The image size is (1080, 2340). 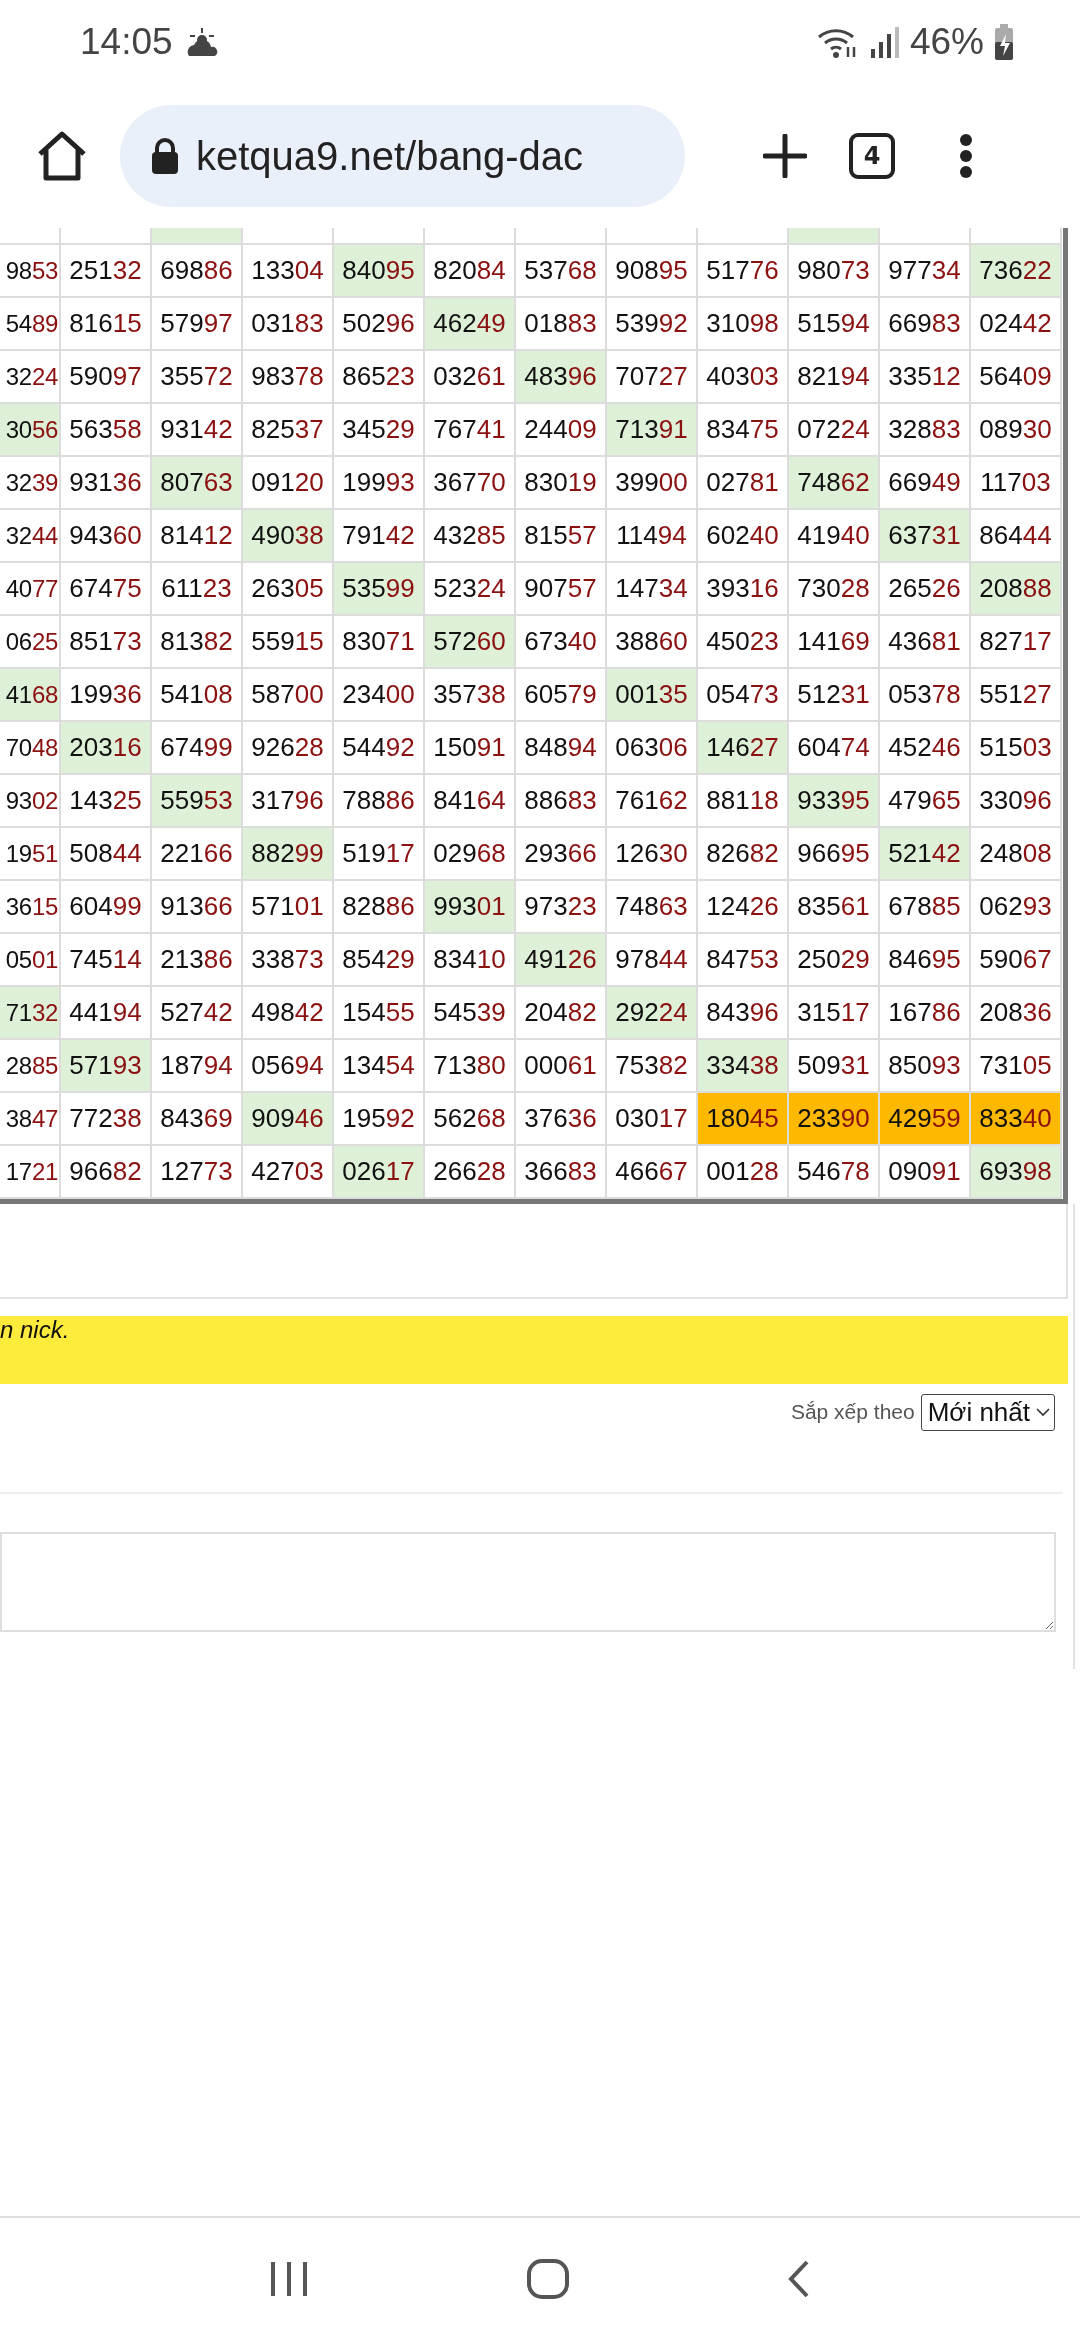 What do you see at coordinates (288, 801) in the screenshot?
I see `table-cell: 31796` at bounding box center [288, 801].